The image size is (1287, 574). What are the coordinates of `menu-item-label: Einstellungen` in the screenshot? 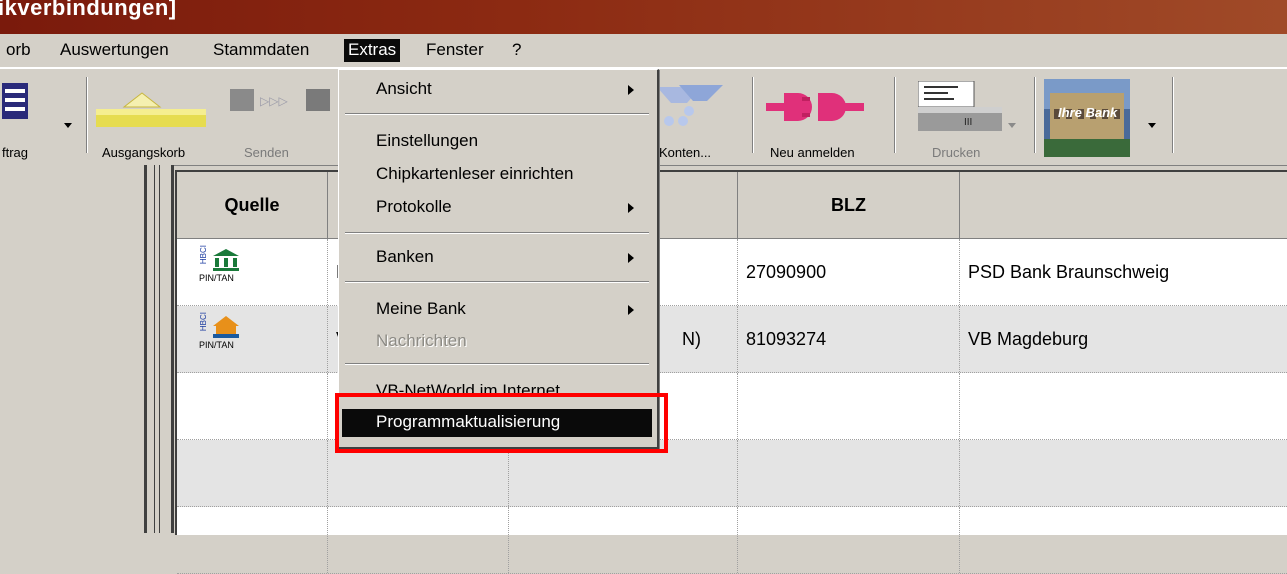 It's located at (427, 140).